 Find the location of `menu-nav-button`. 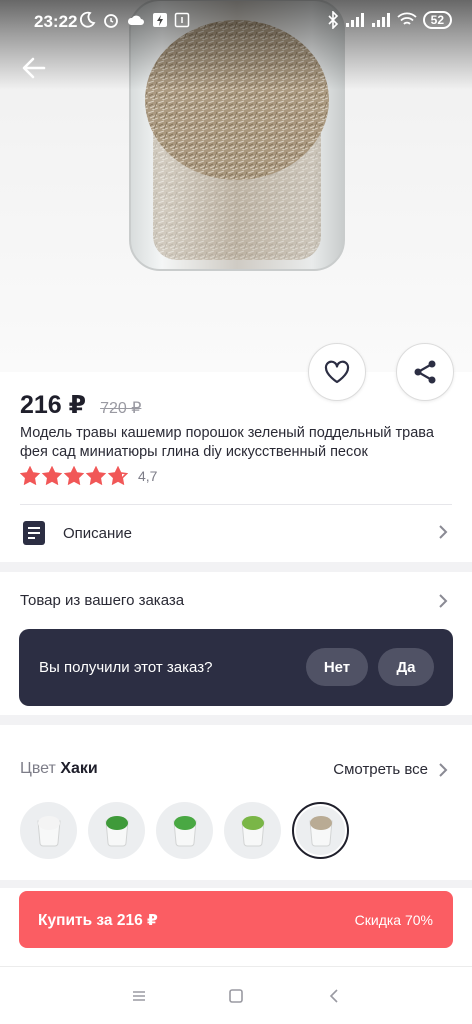

menu-nav-button is located at coordinates (139, 996).